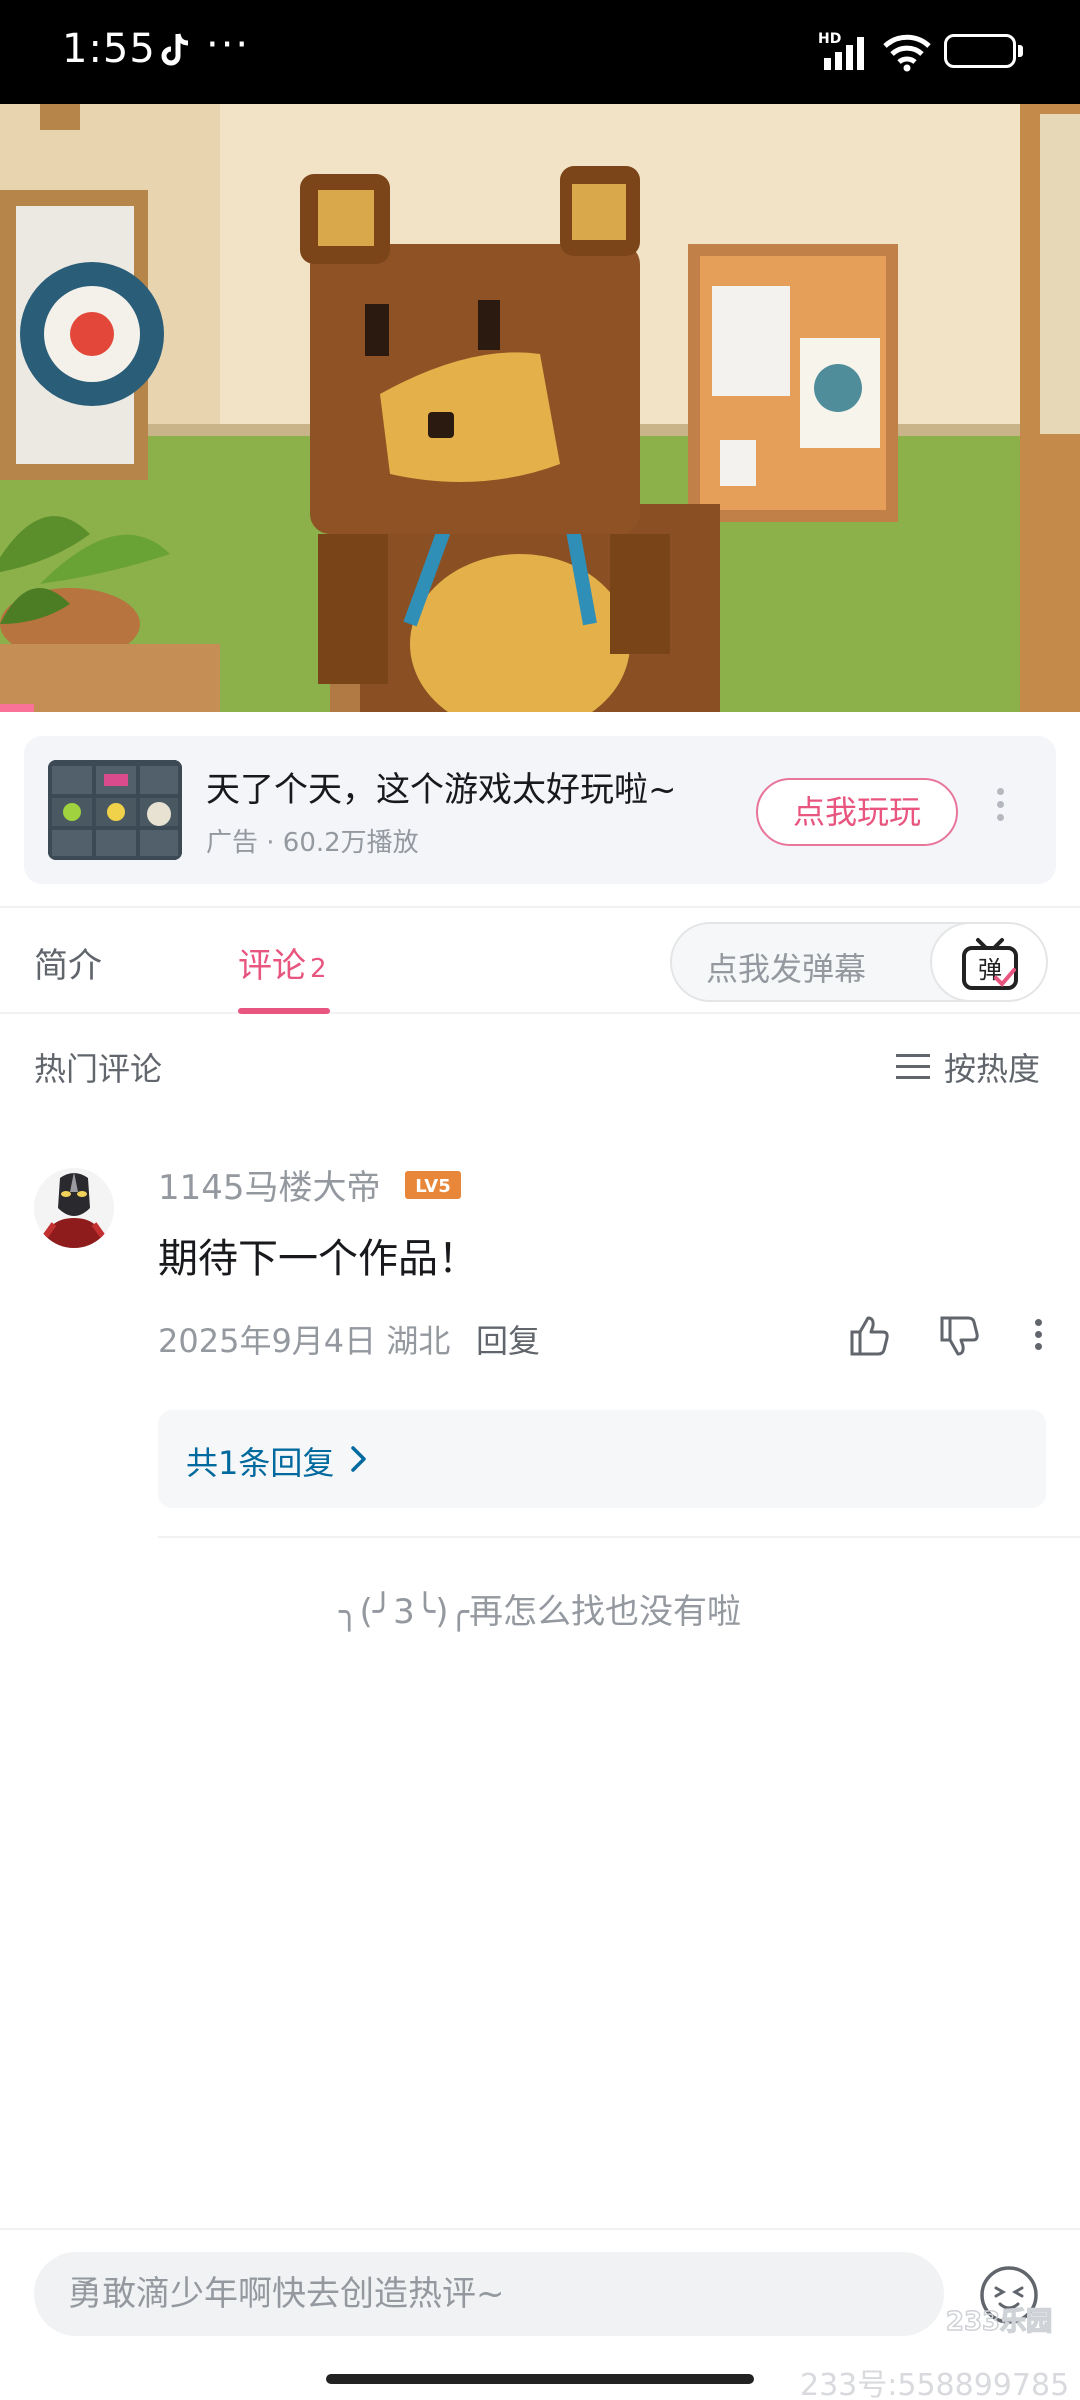 The width and height of the screenshot is (1080, 2400). Describe the element at coordinates (318, 969) in the screenshot. I see `tab-comments-count: 2` at that location.